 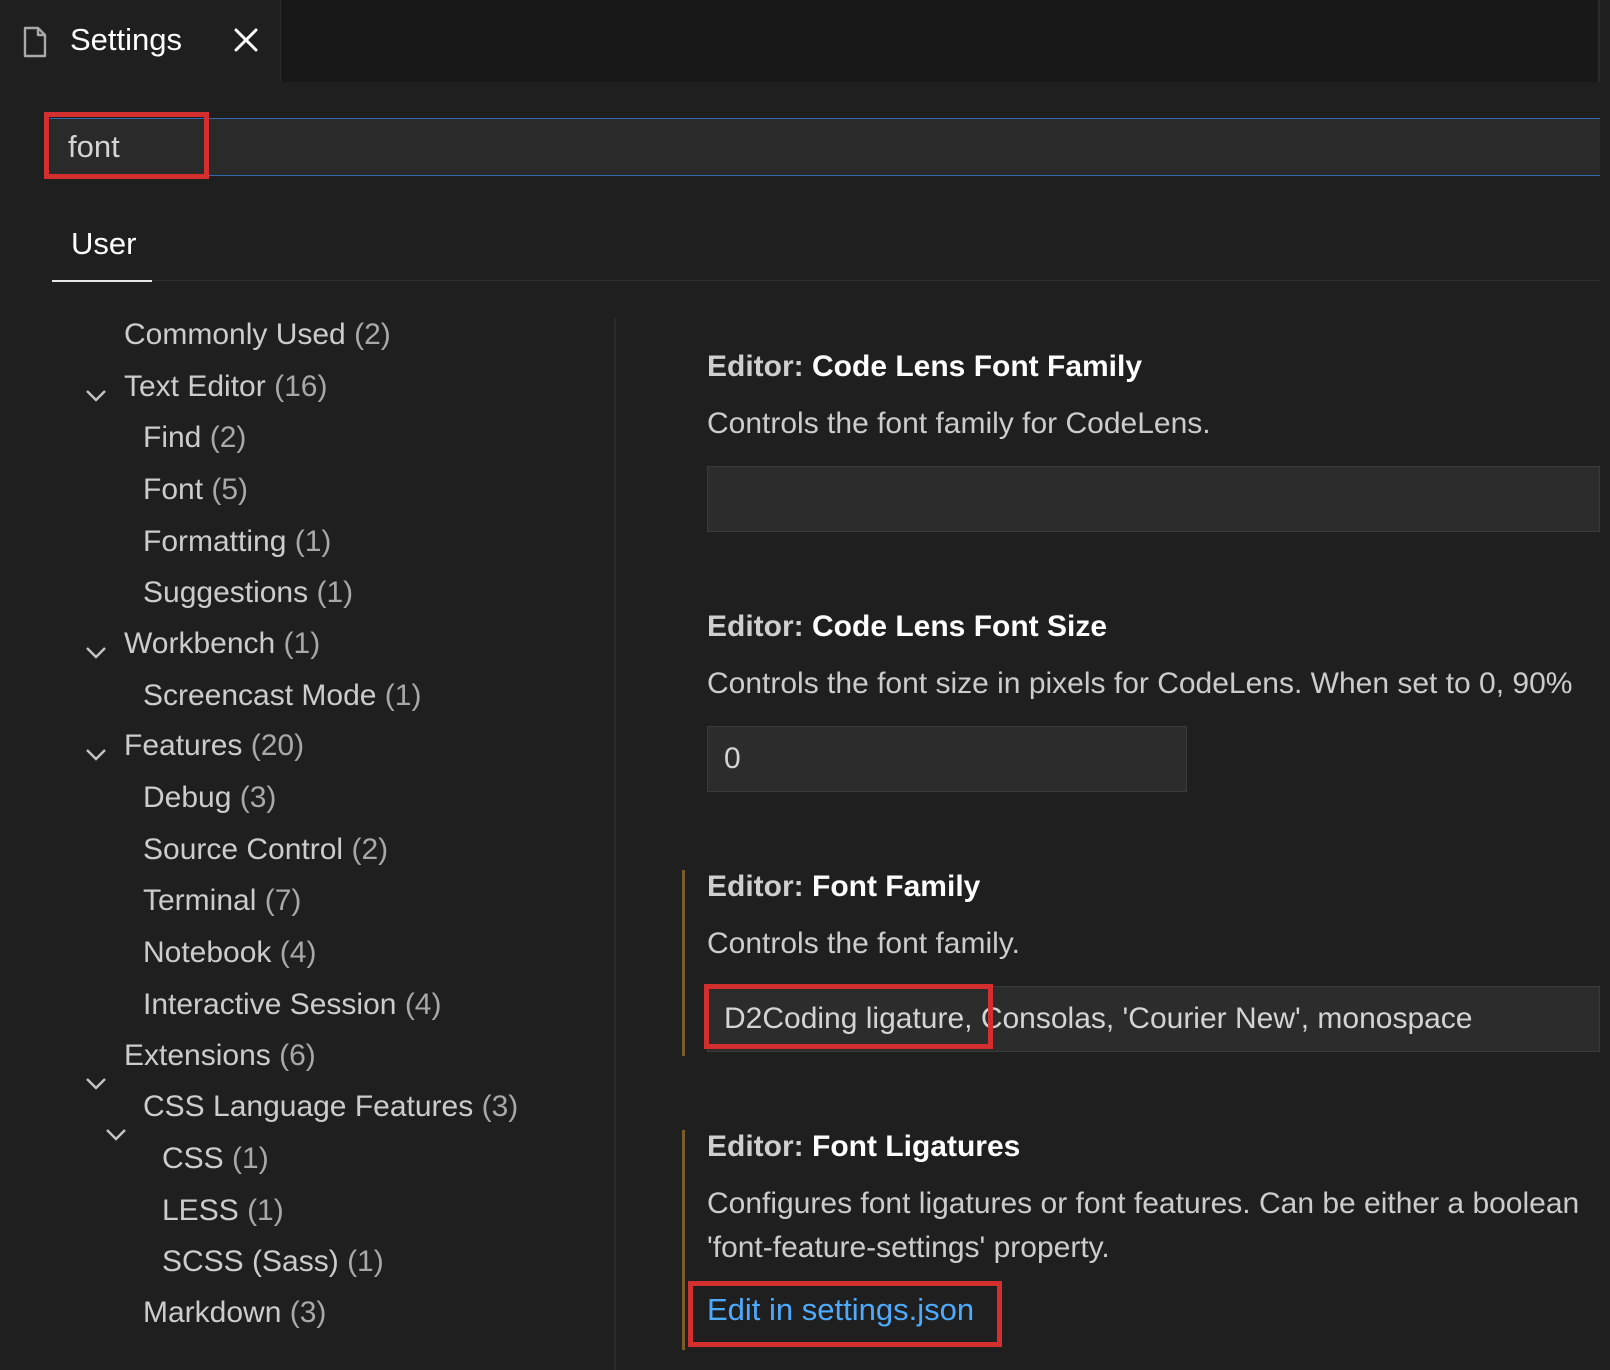 What do you see at coordinates (212, 1312) in the screenshot?
I see `toc-label: Markdown` at bounding box center [212, 1312].